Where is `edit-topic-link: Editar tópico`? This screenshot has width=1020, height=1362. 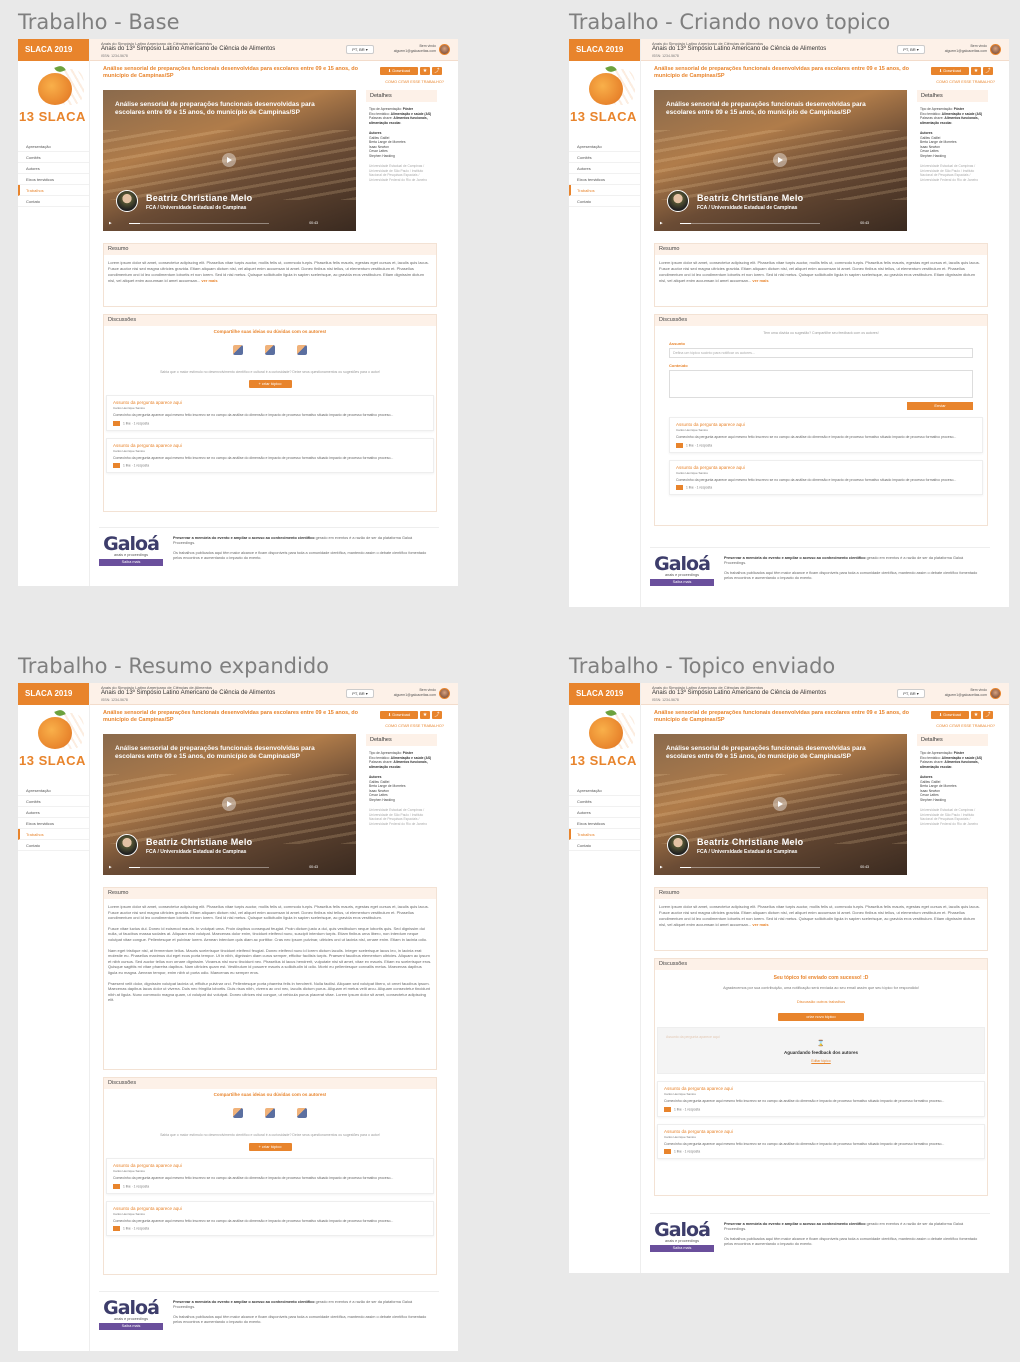
edit-topic-link: Editar tópico is located at coordinates (821, 1061).